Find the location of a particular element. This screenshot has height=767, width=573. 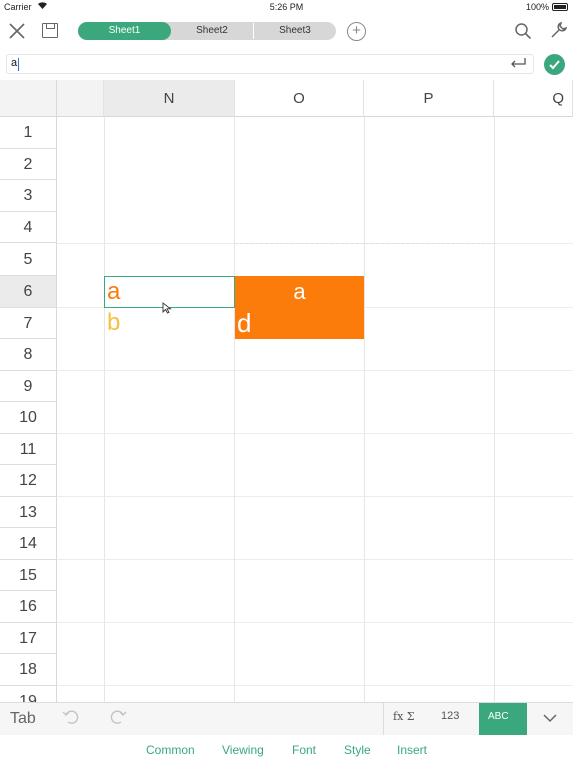

column-header-q: Q is located at coordinates (533, 98).